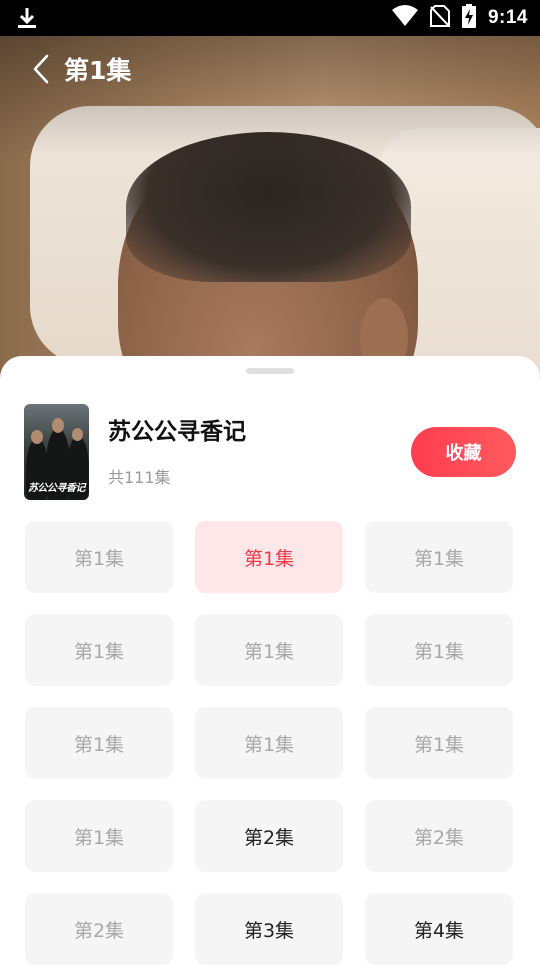 The image size is (540, 976). What do you see at coordinates (57, 488) in the screenshot?
I see `poster-title-text: 苏公公寻香记` at bounding box center [57, 488].